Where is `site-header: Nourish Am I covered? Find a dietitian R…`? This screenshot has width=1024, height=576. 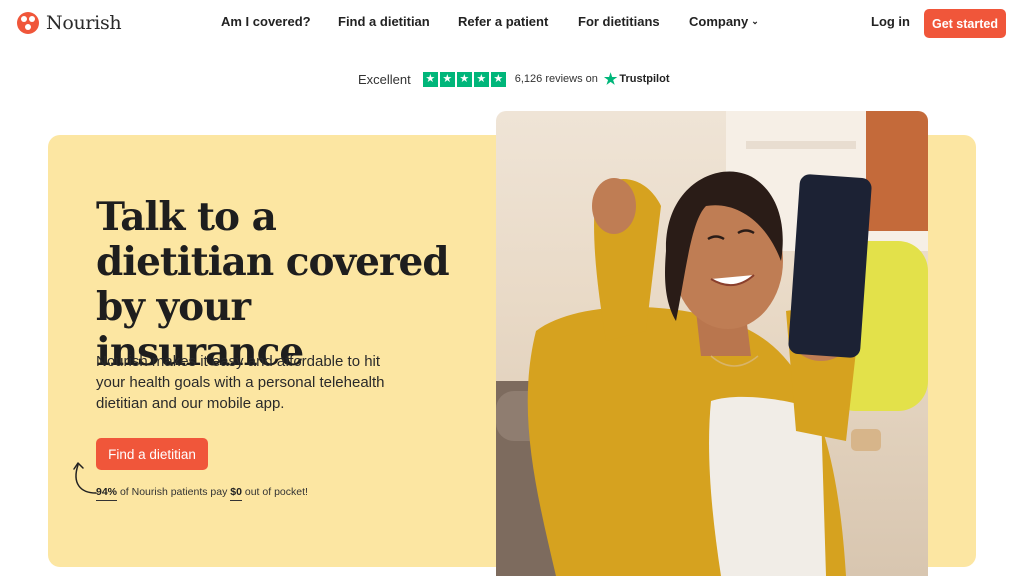 site-header: Nourish Am I covered? Find a dietitian R… is located at coordinates (512, 23).